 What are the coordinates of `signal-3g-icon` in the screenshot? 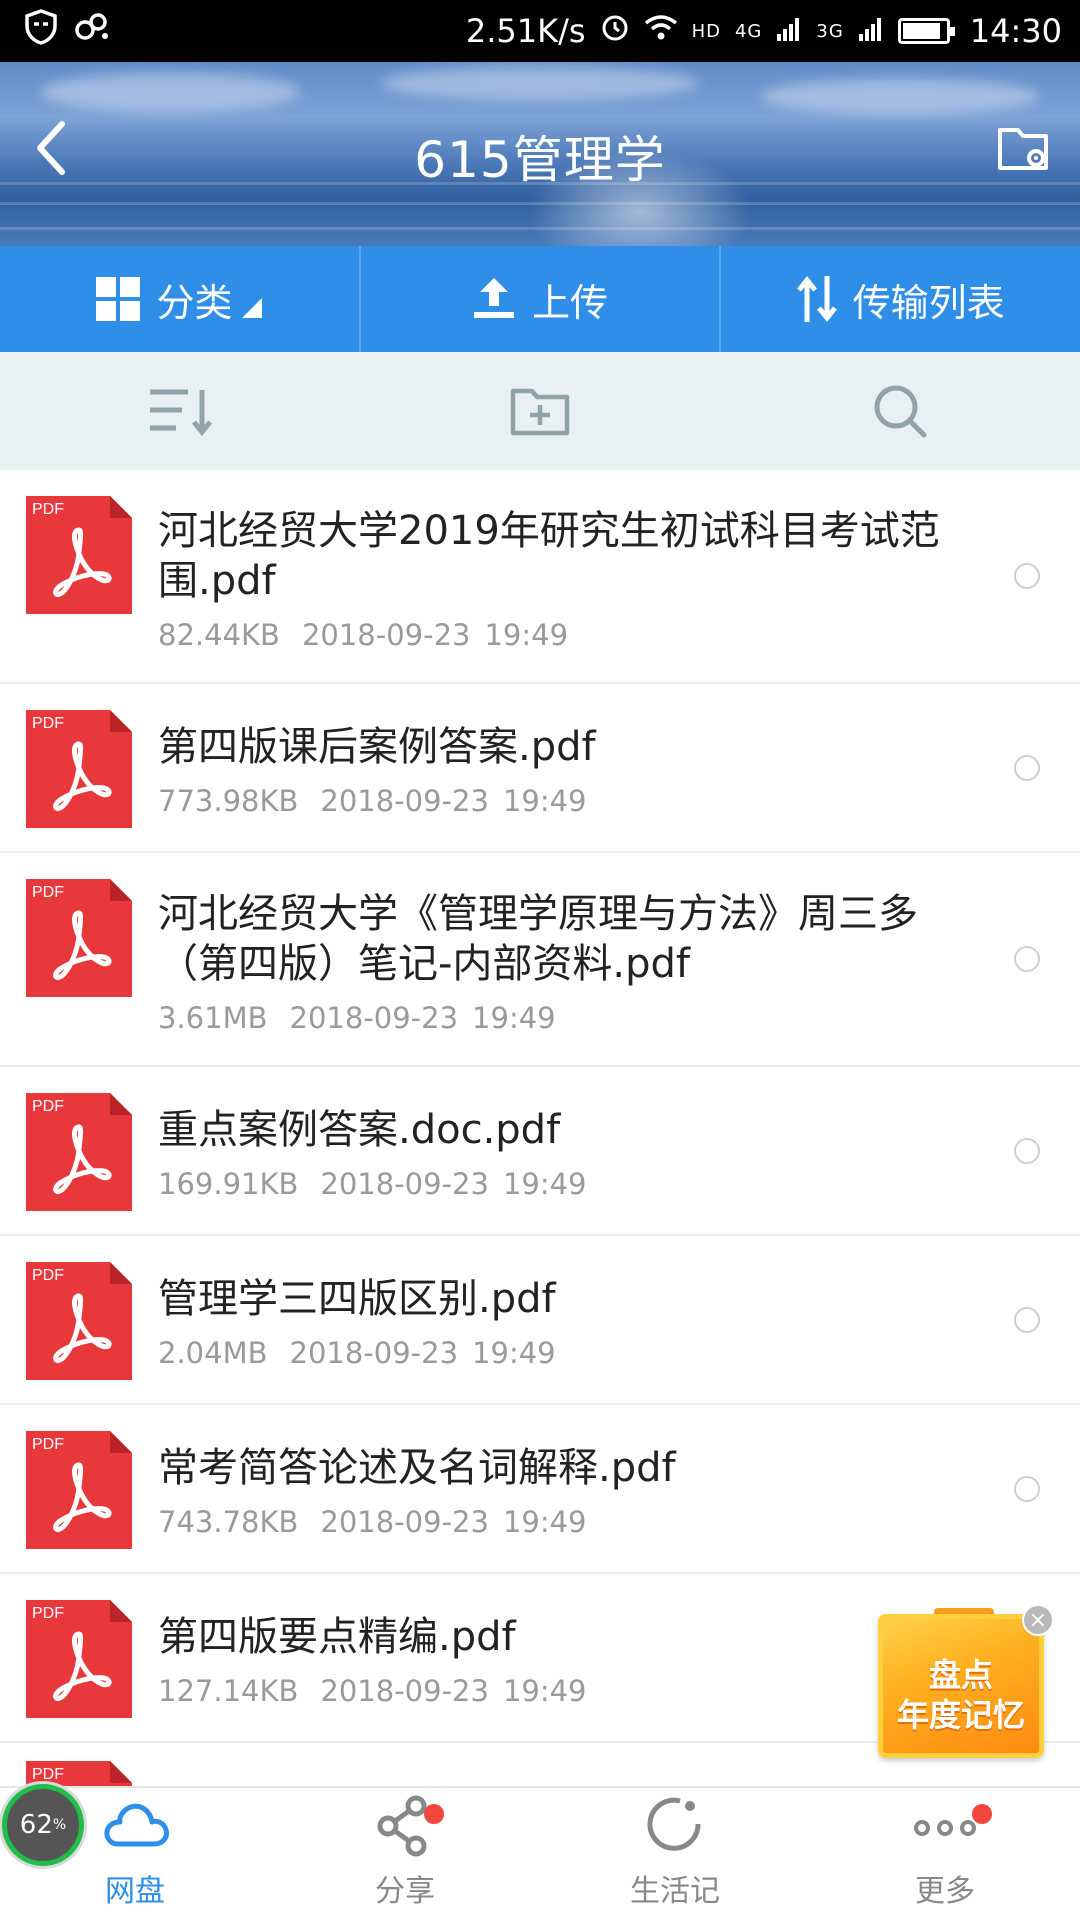 It's located at (871, 31).